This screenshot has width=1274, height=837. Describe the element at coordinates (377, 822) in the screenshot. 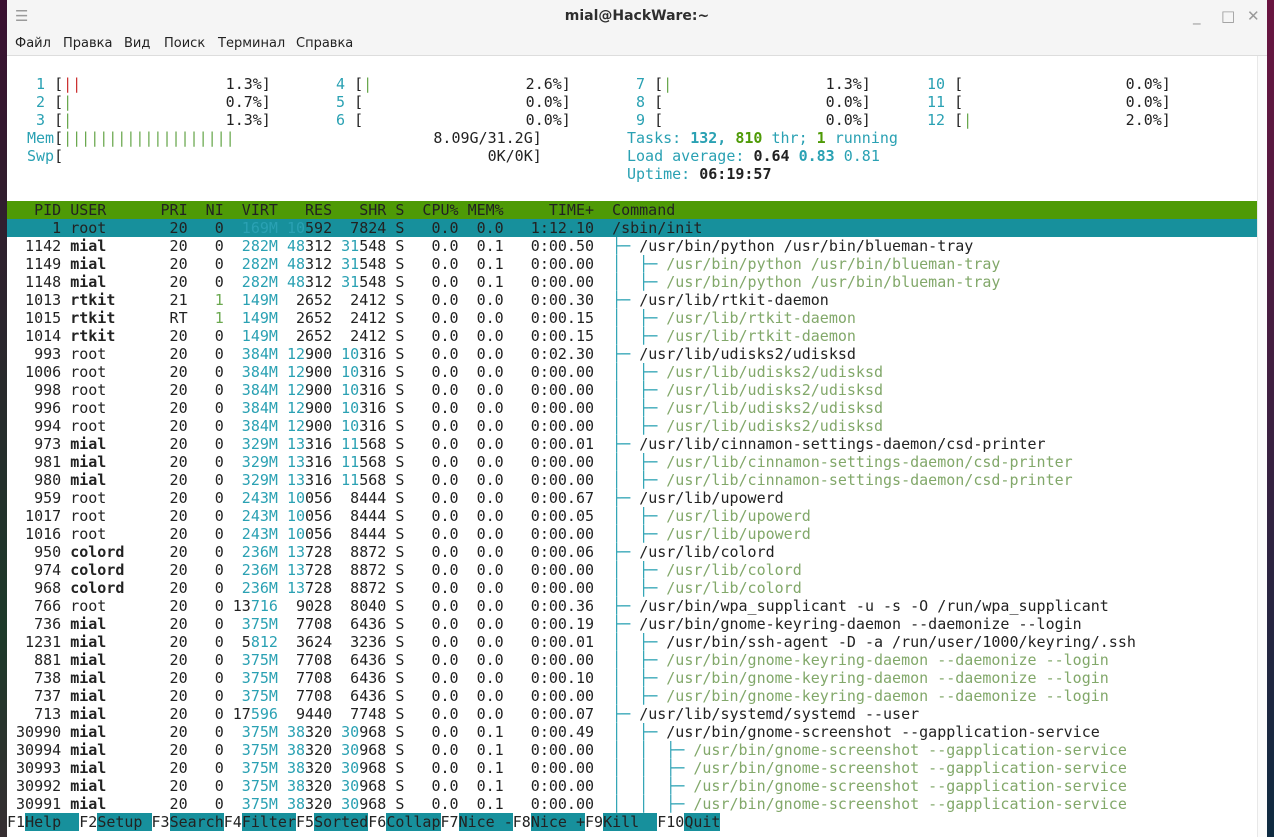

I see `fkey-f6: F6` at that location.